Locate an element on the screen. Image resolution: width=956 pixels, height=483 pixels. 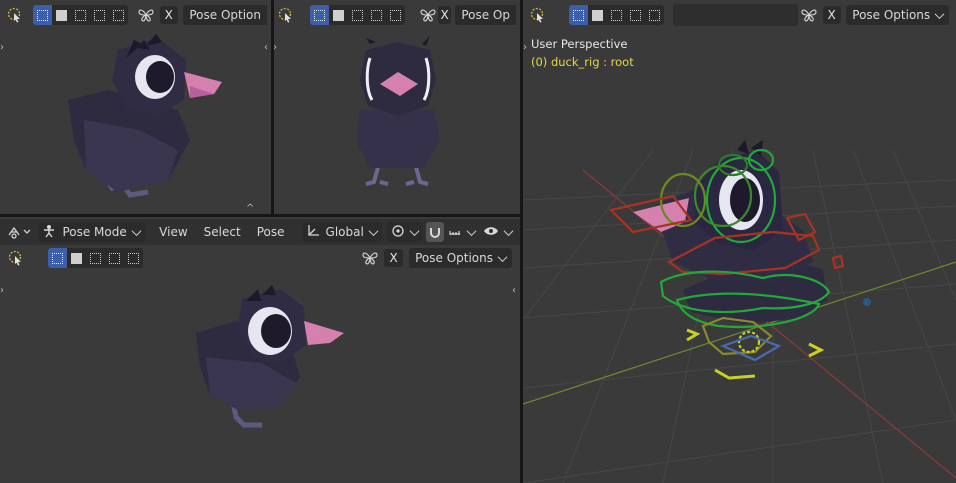
duck-model-threequarter is located at coordinates (270, 356).